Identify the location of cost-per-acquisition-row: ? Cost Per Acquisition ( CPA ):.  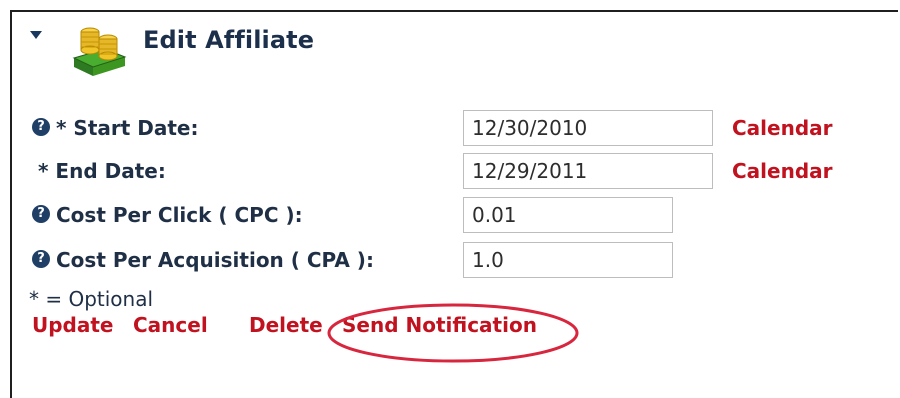
(450, 260).